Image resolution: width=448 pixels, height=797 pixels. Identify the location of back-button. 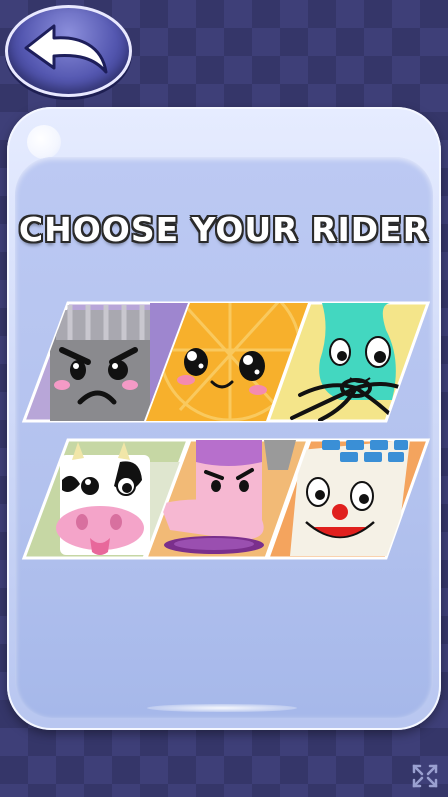
(68, 51).